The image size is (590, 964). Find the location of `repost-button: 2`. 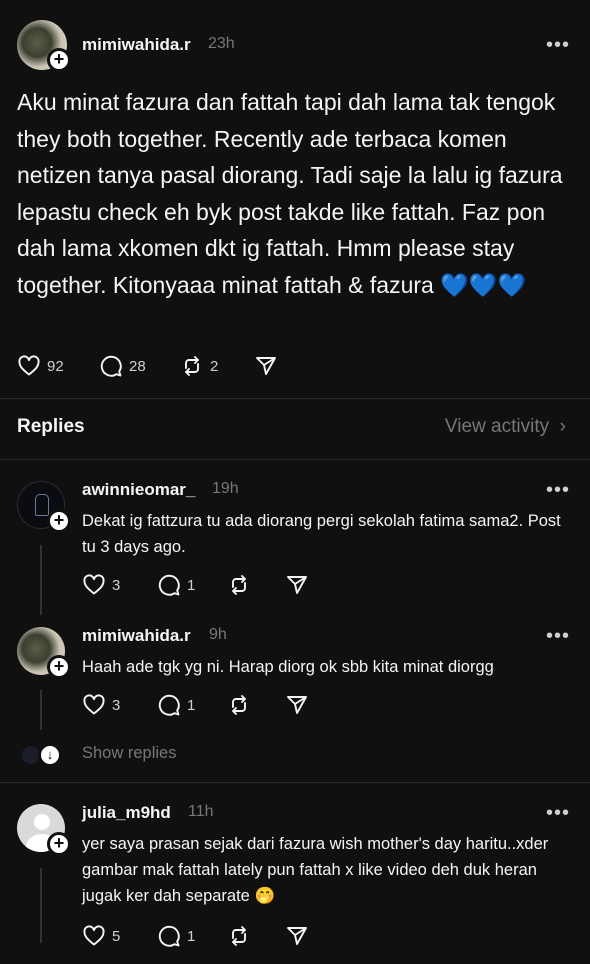

repost-button: 2 is located at coordinates (199, 366).